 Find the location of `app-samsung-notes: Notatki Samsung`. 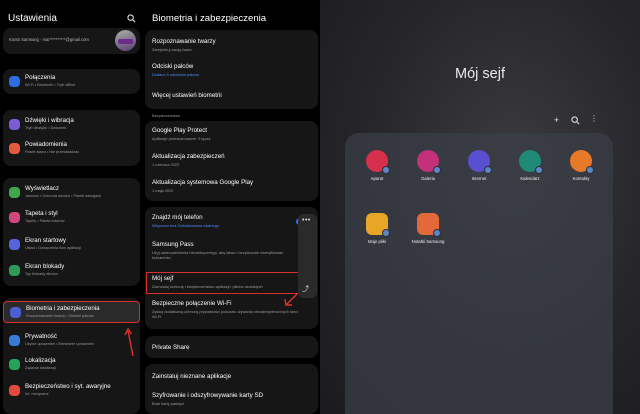

app-samsung-notes: Notatki Samsung is located at coordinates (428, 228).